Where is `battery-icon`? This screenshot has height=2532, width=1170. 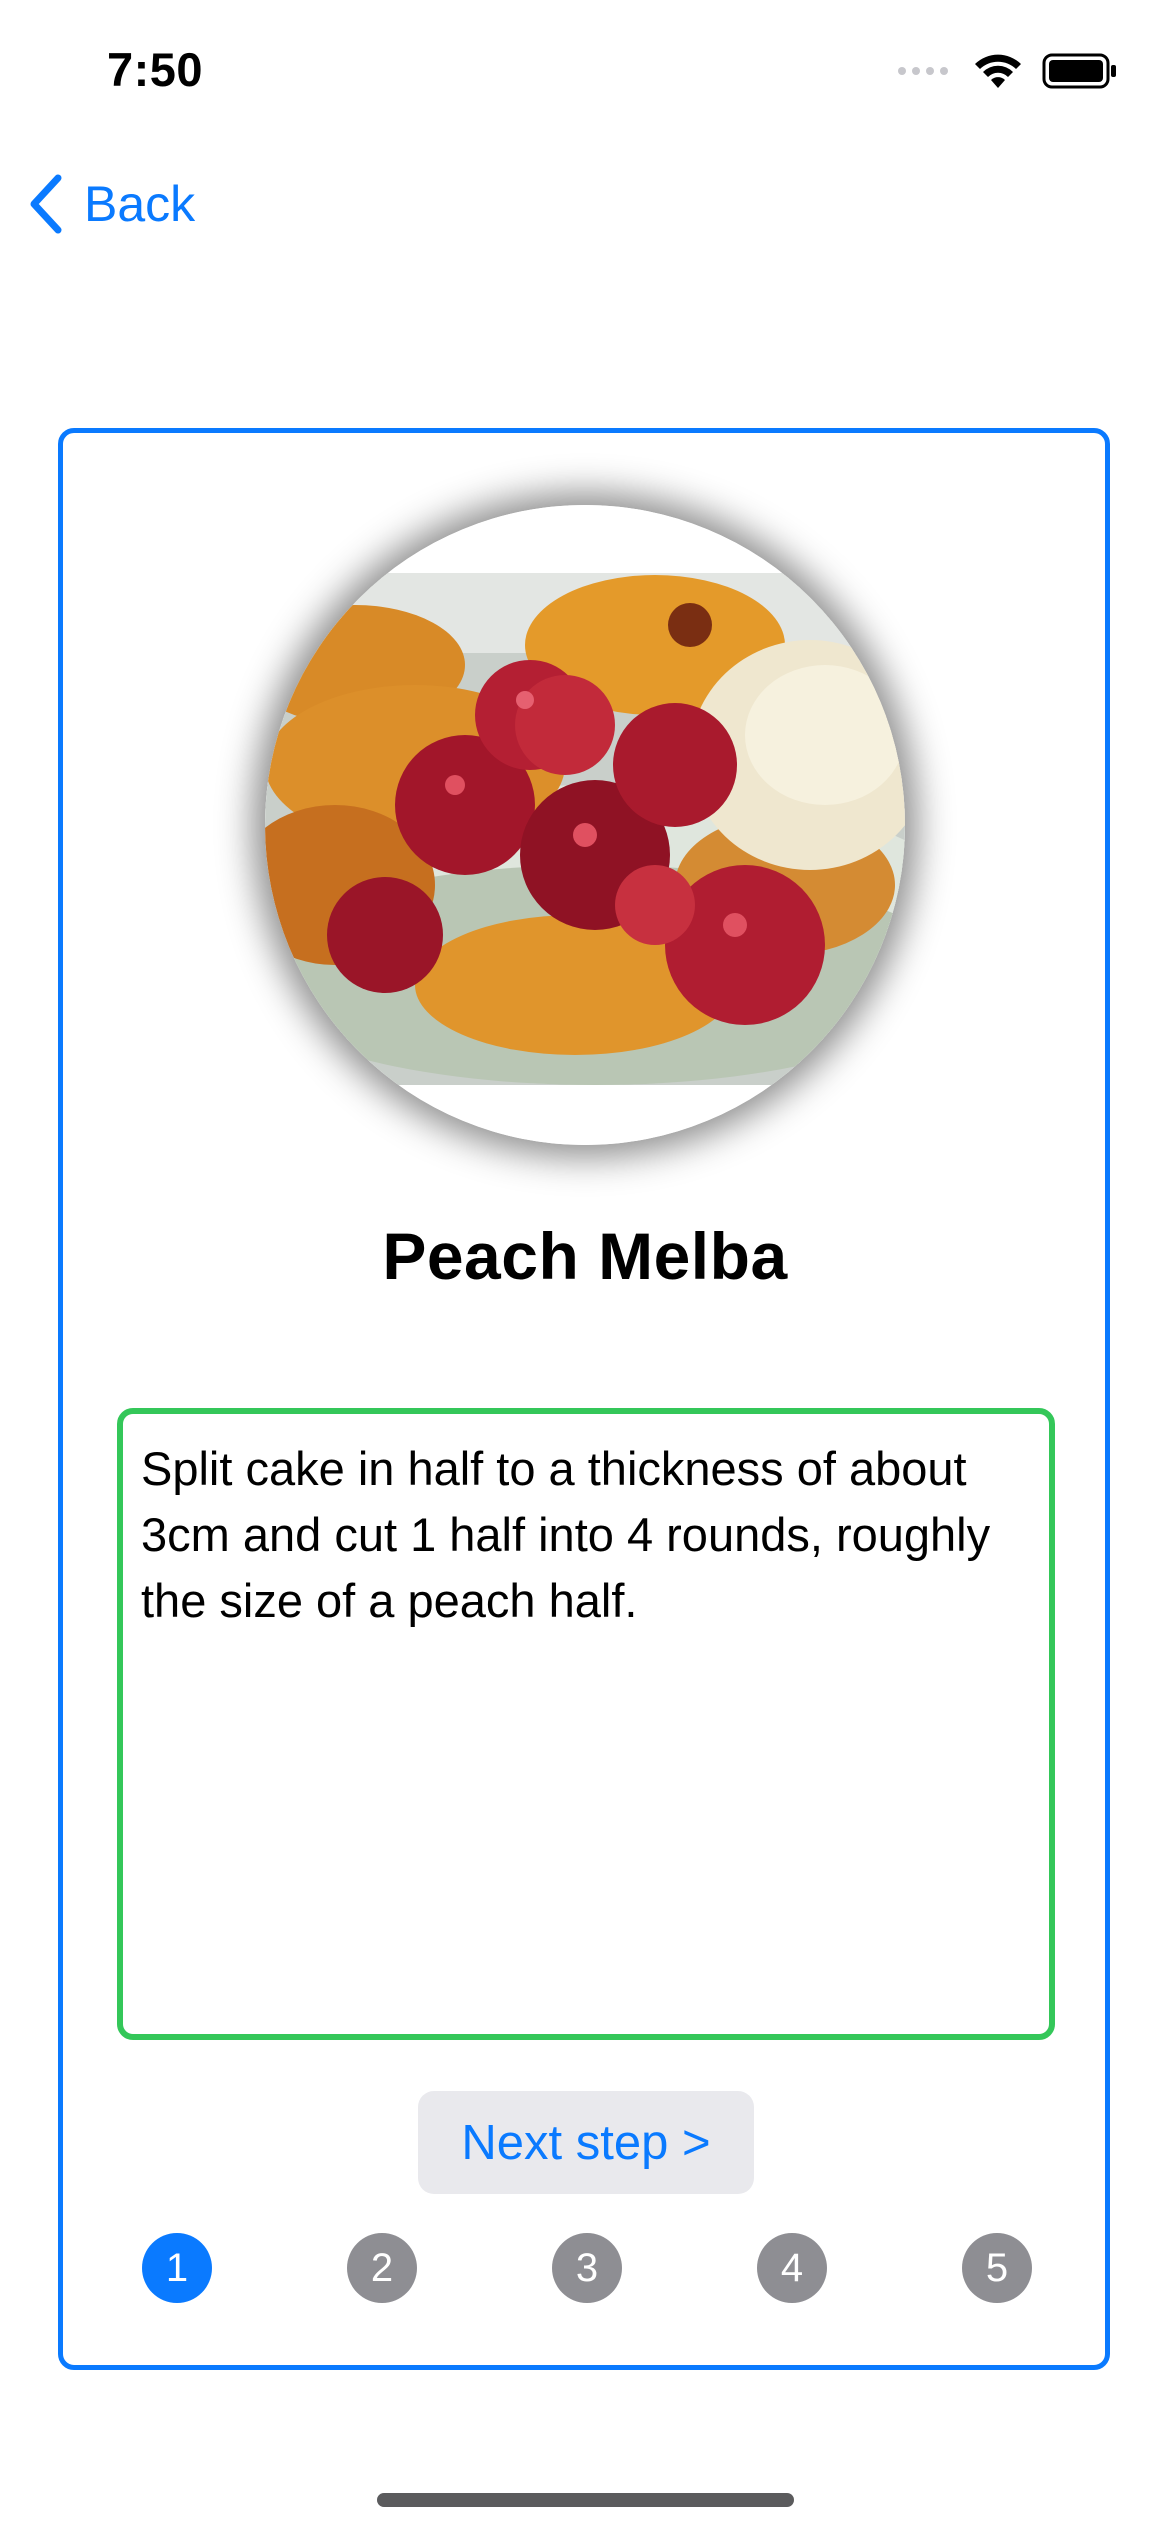
battery-icon is located at coordinates (1079, 71).